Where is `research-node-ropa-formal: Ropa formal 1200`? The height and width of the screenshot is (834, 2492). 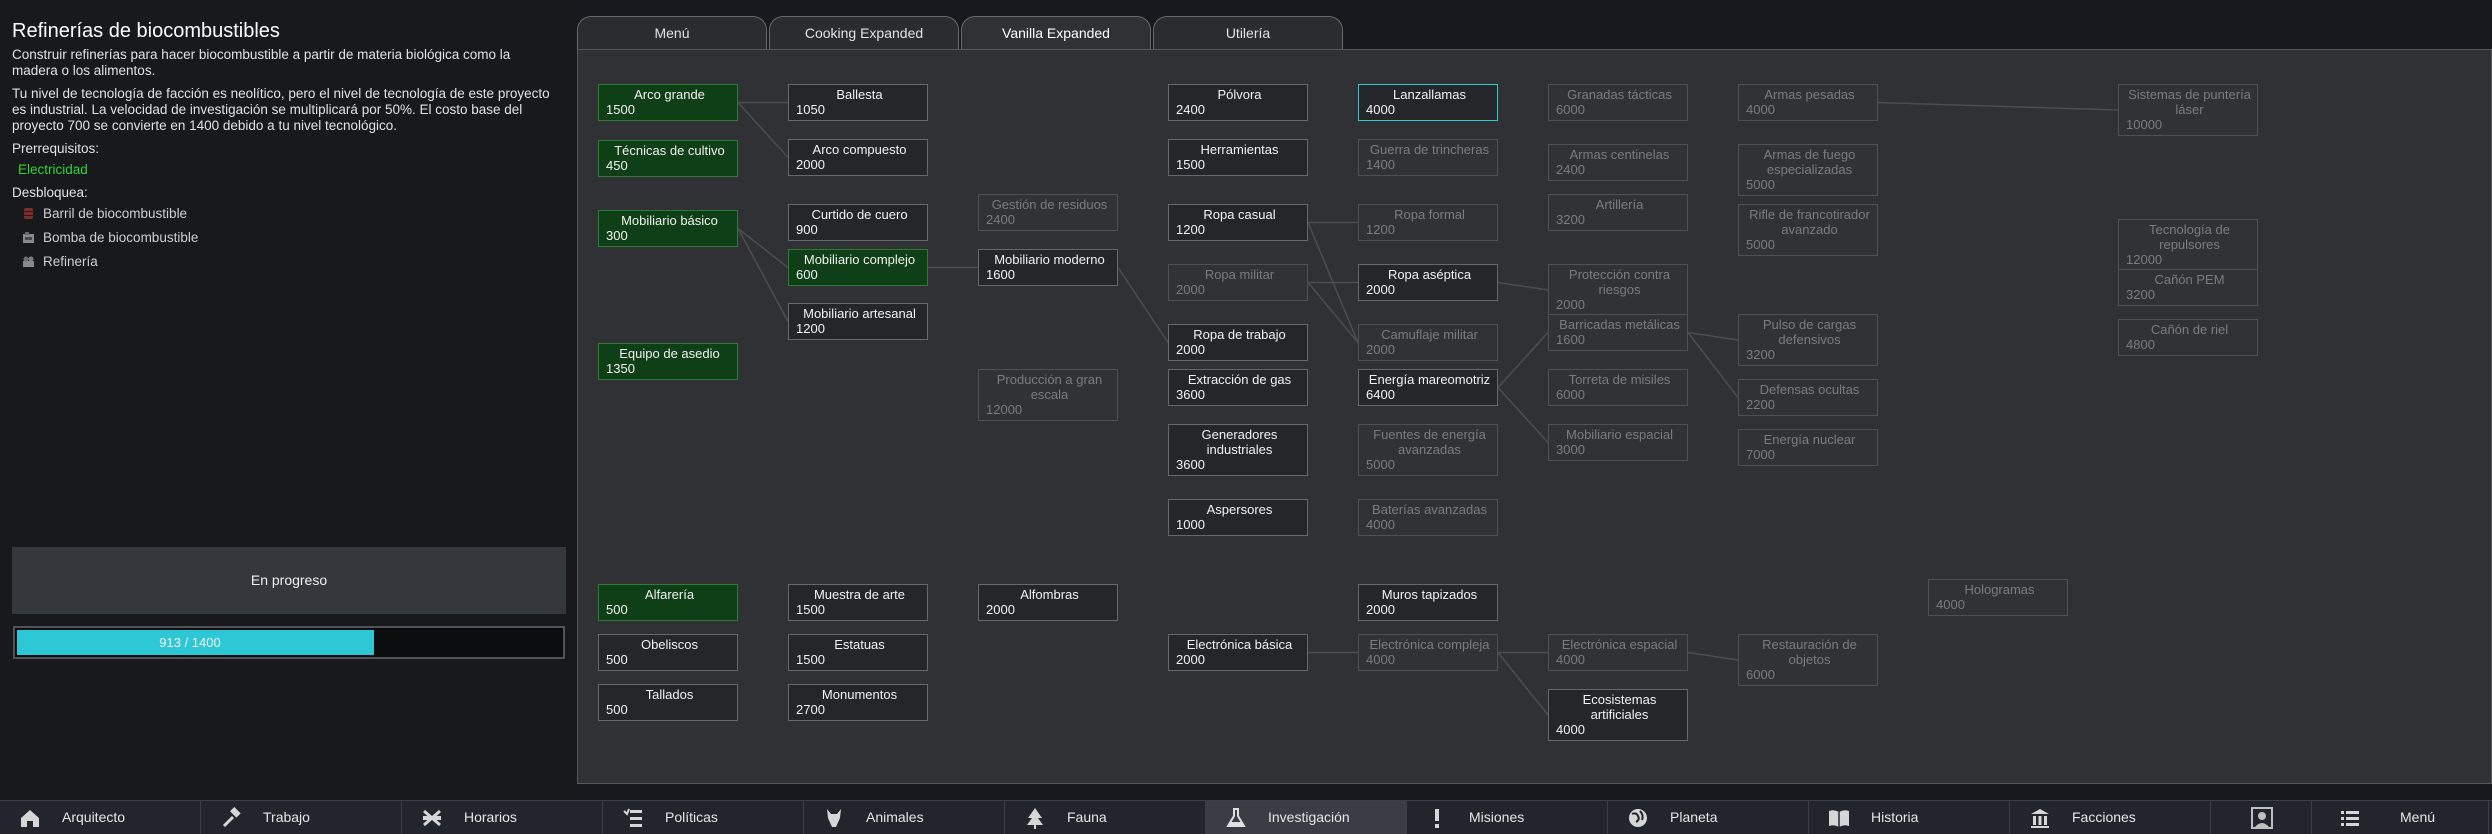 research-node-ropa-formal: Ropa formal 1200 is located at coordinates (1428, 222).